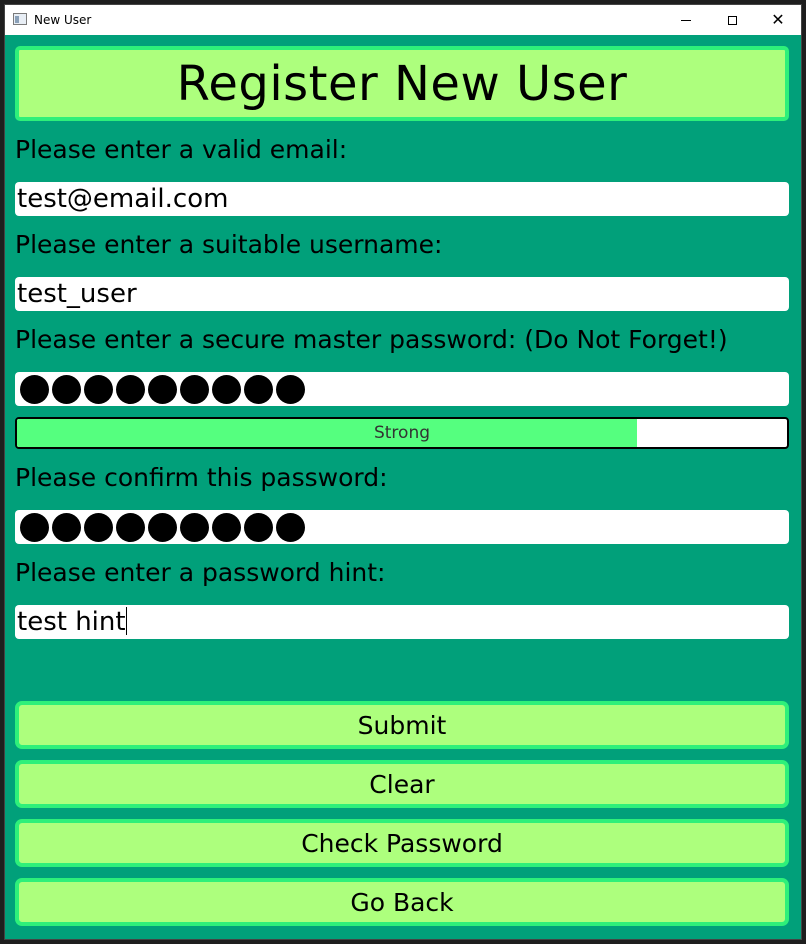 The height and width of the screenshot is (944, 806). Describe the element at coordinates (71, 622) in the screenshot. I see `hint-value: test hint` at that location.